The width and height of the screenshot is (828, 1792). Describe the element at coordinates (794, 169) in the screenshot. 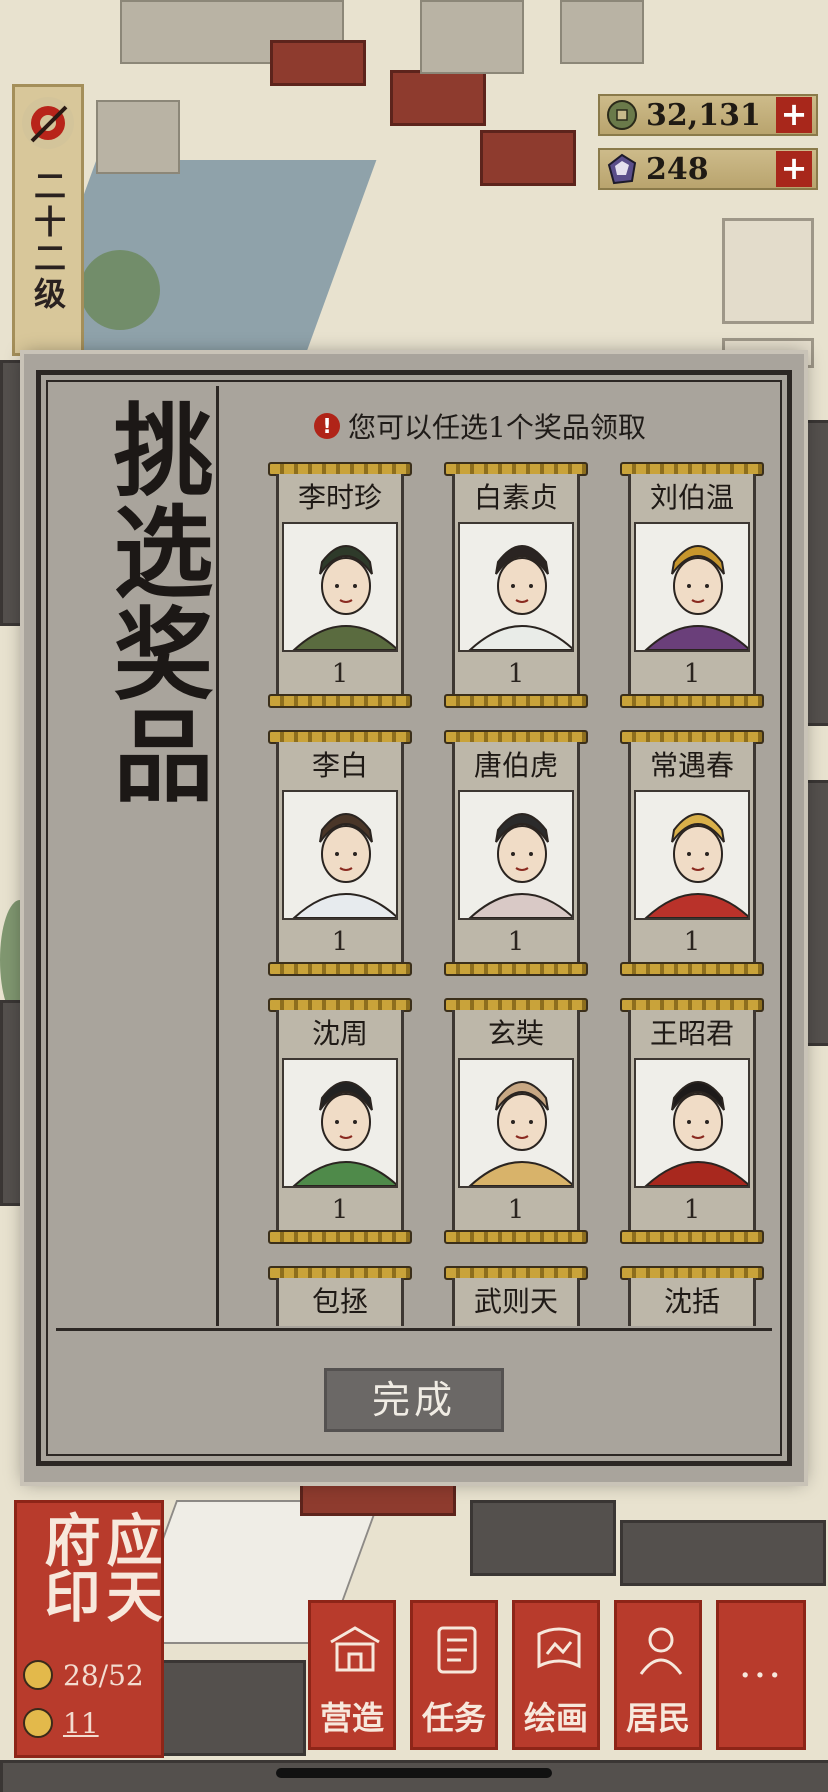

I see `add-jade-gem-button: +` at that location.